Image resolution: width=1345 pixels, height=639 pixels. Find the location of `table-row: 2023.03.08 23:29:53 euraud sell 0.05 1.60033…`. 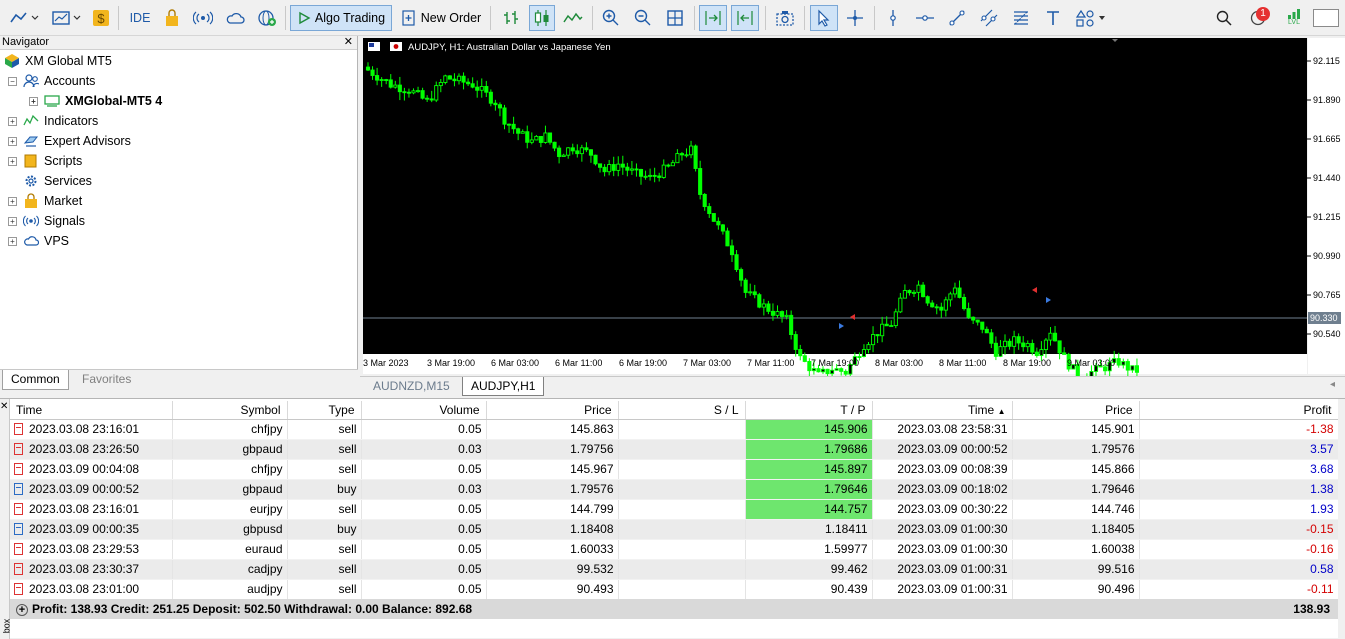

table-row: 2023.03.08 23:29:53 euraud sell 0.05 1.60033… is located at coordinates (674, 549).